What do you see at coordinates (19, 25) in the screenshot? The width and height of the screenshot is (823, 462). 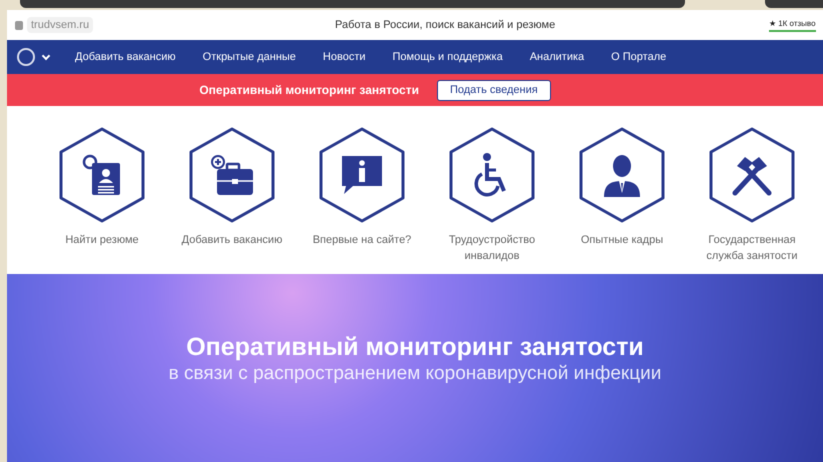 I see `lock-icon` at bounding box center [19, 25].